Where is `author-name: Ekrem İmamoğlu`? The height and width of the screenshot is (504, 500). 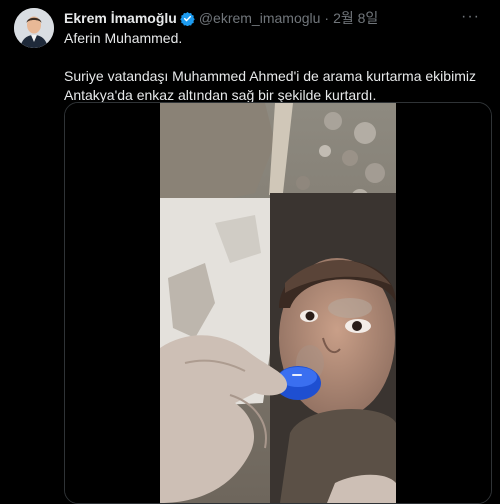 author-name: Ekrem İmamoğlu is located at coordinates (120, 18).